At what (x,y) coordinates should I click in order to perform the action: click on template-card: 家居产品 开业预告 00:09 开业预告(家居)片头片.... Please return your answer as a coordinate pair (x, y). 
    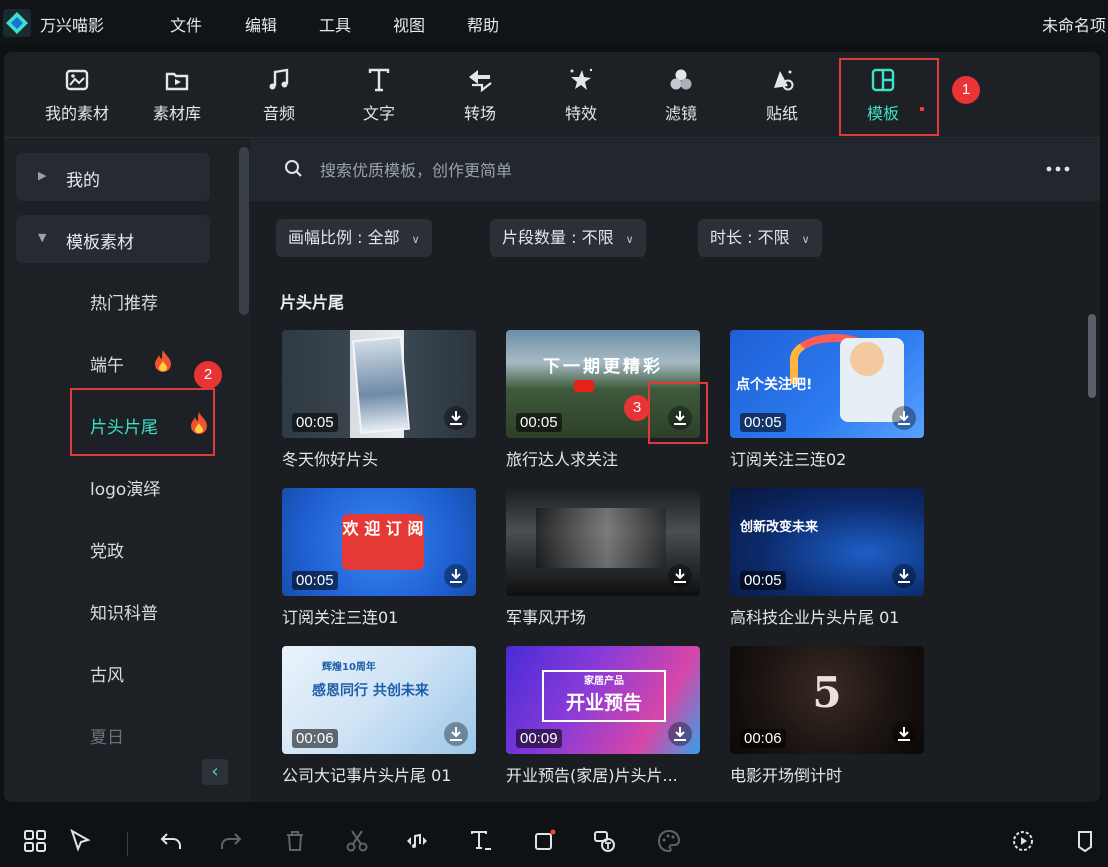
    Looking at the image, I should click on (604, 716).